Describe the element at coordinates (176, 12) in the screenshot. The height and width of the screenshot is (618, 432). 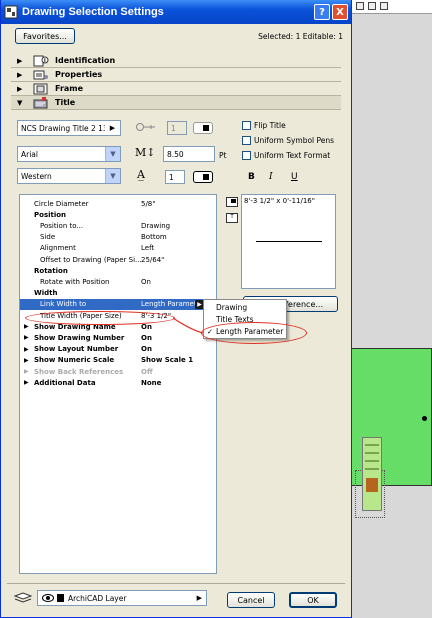
I see `title-bar: Drawing Selection Settings ? X` at that location.